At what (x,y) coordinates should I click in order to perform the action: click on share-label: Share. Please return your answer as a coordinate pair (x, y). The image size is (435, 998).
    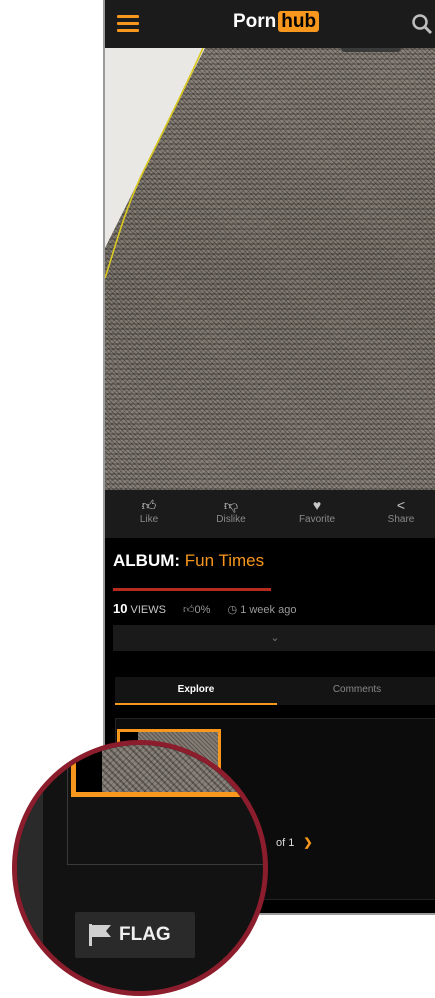
    Looking at the image, I should click on (401, 519).